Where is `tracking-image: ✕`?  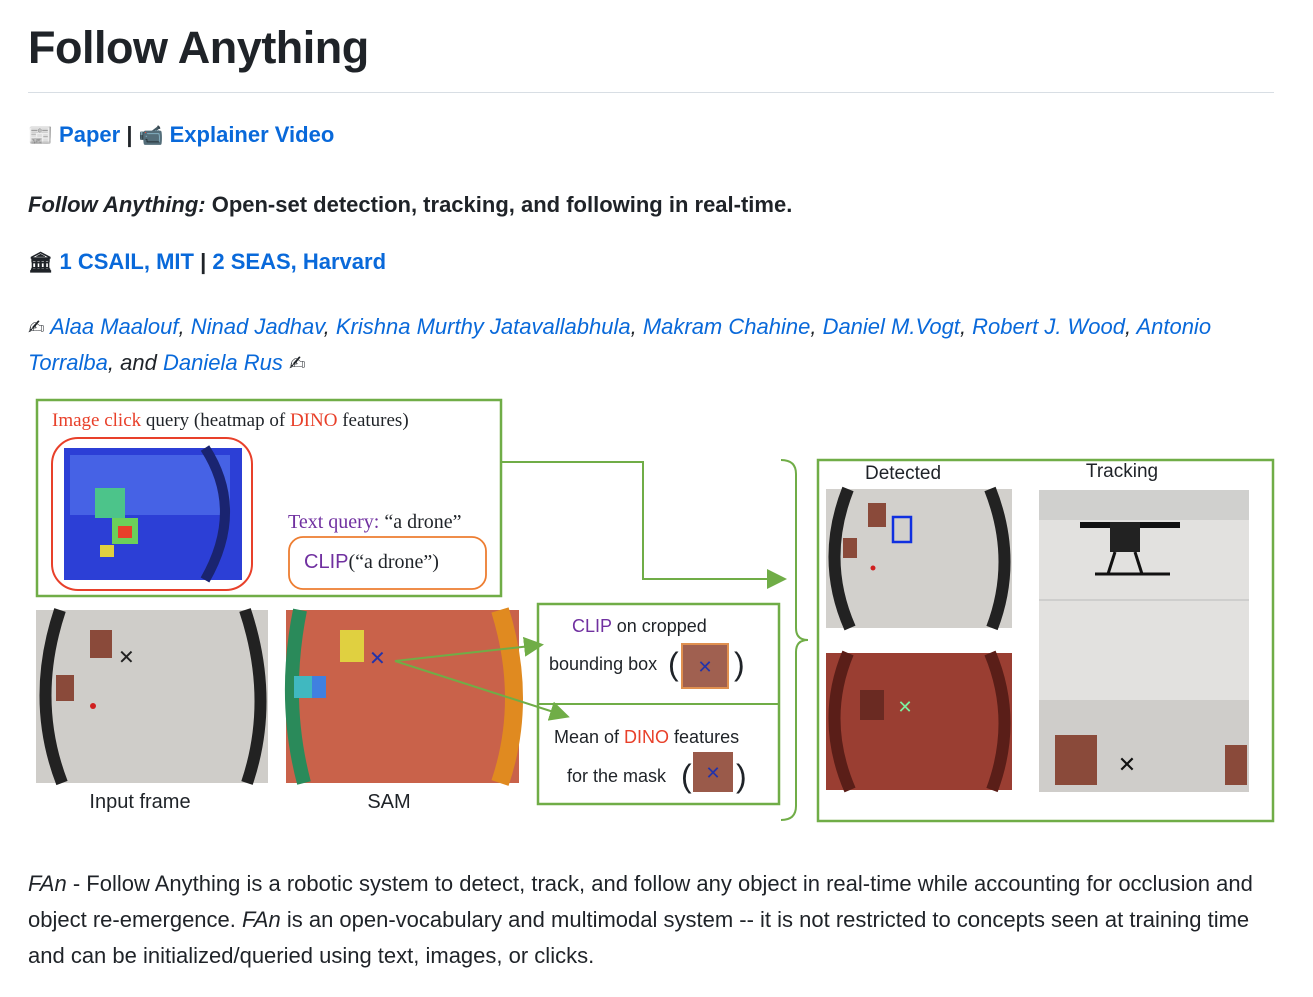 tracking-image: ✕ is located at coordinates (1144, 641).